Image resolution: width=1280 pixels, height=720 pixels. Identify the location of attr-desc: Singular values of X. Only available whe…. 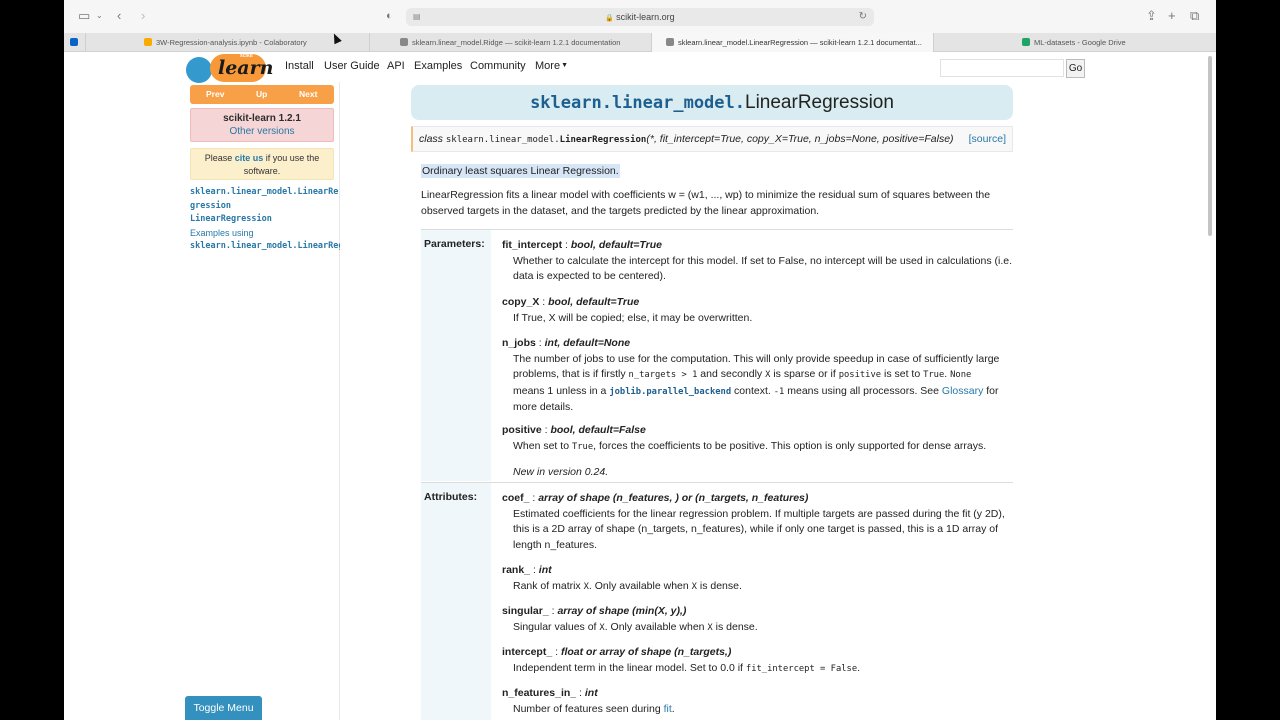
(757, 628).